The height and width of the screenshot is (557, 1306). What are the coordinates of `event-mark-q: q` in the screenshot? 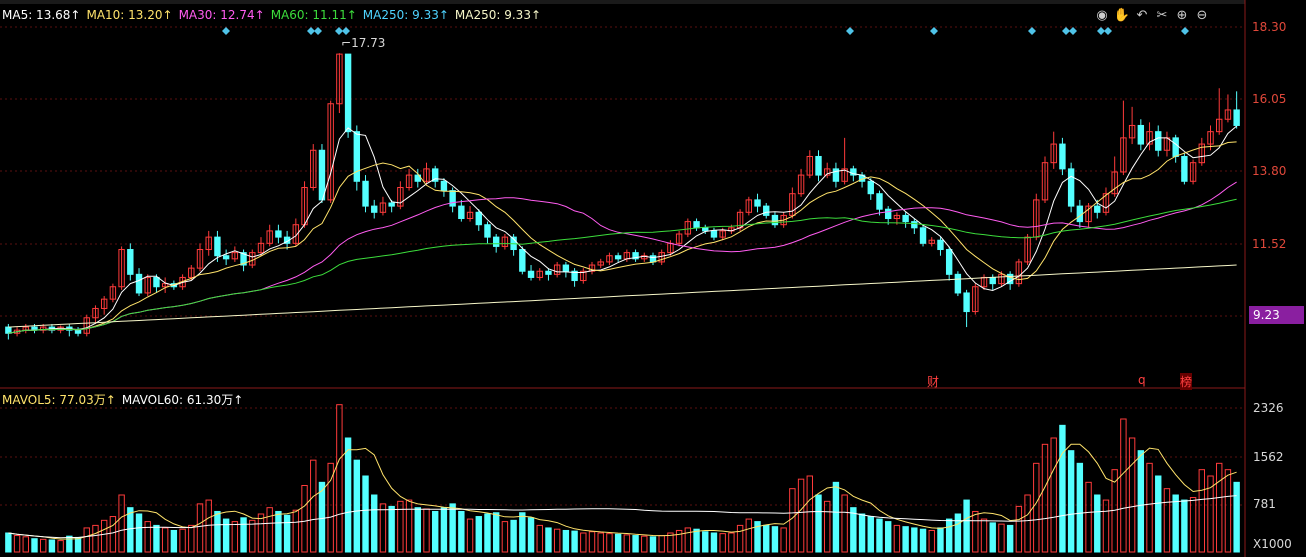 It's located at (1142, 380).